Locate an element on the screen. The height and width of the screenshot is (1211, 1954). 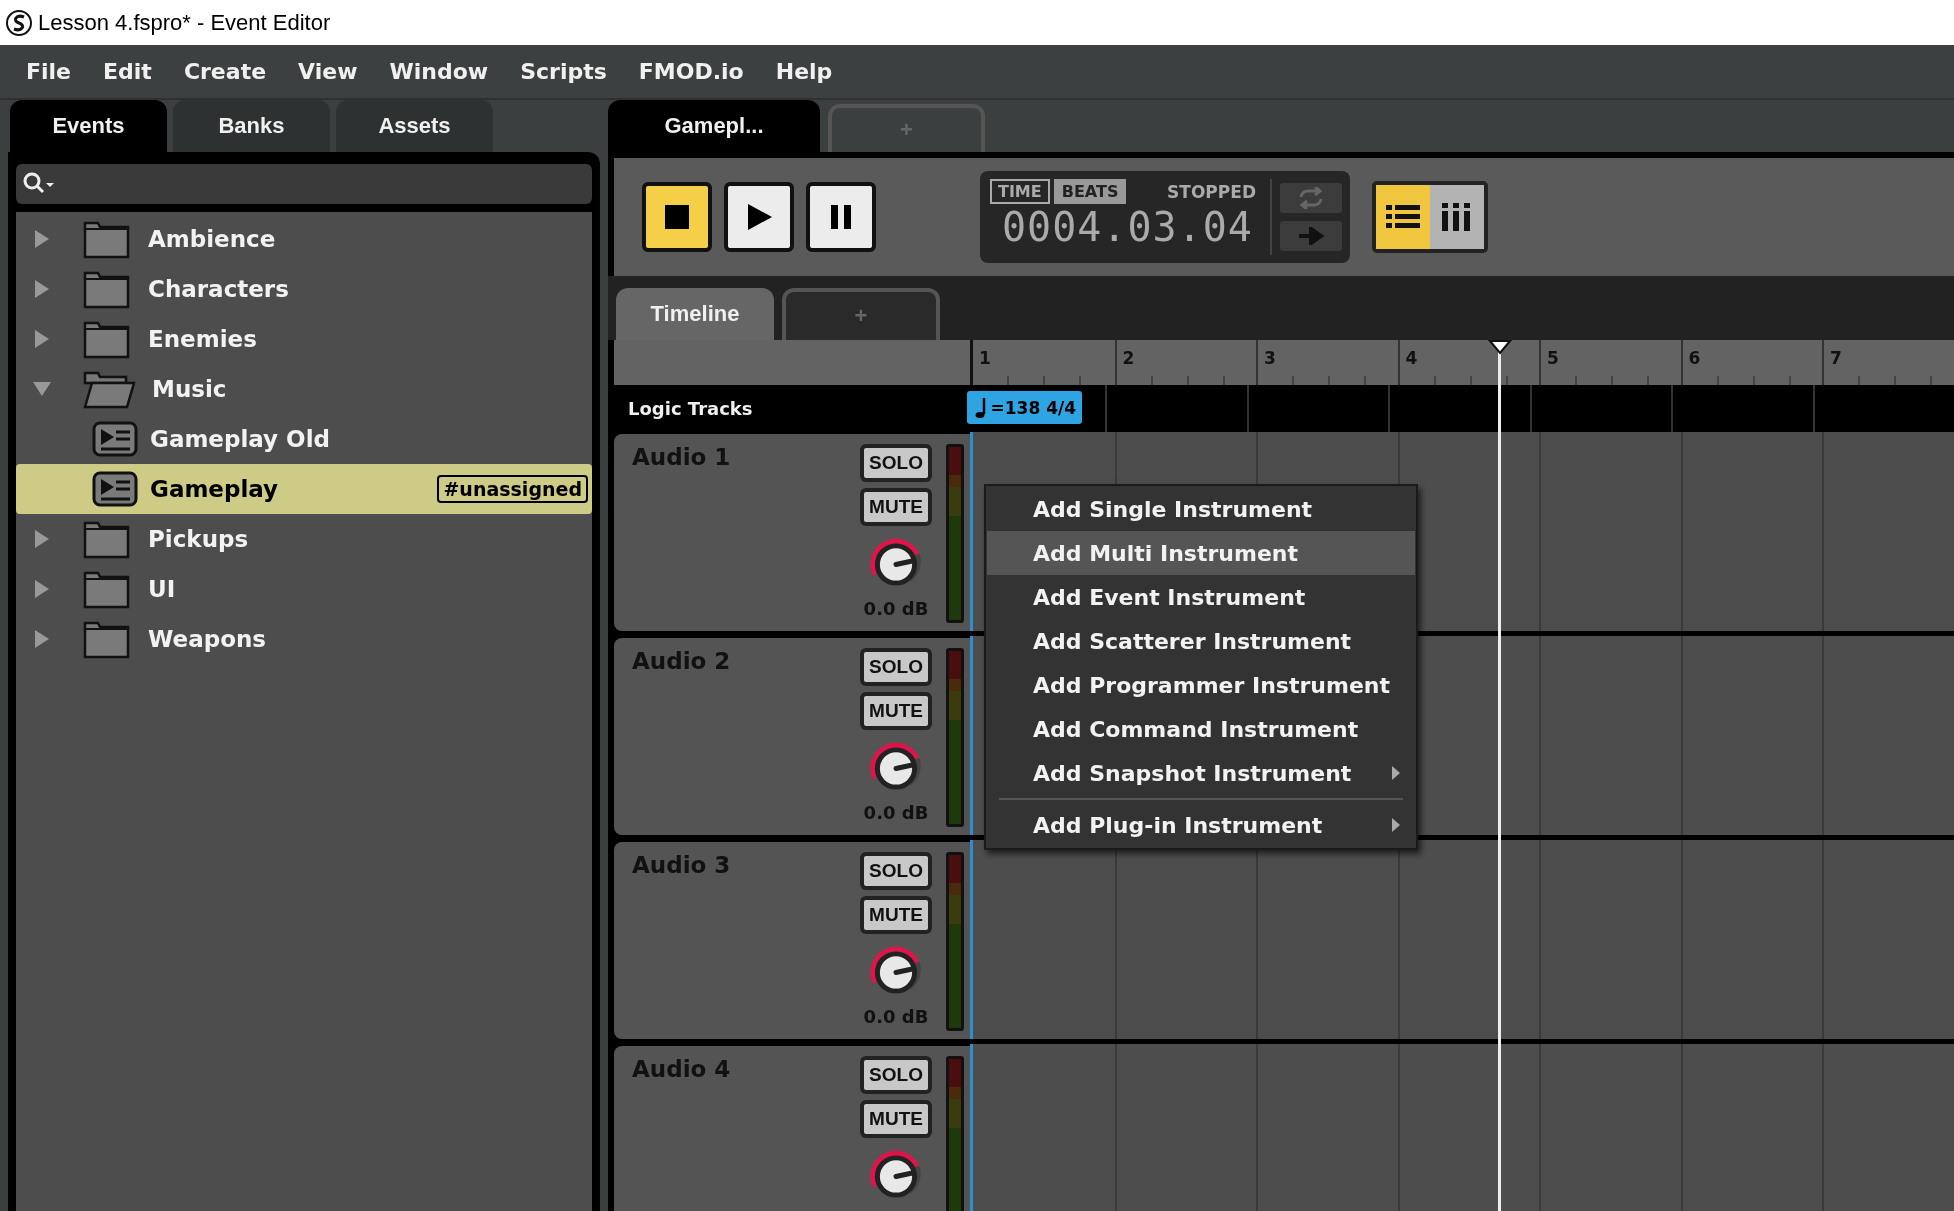
tree-item: Music is located at coordinates (304, 389).